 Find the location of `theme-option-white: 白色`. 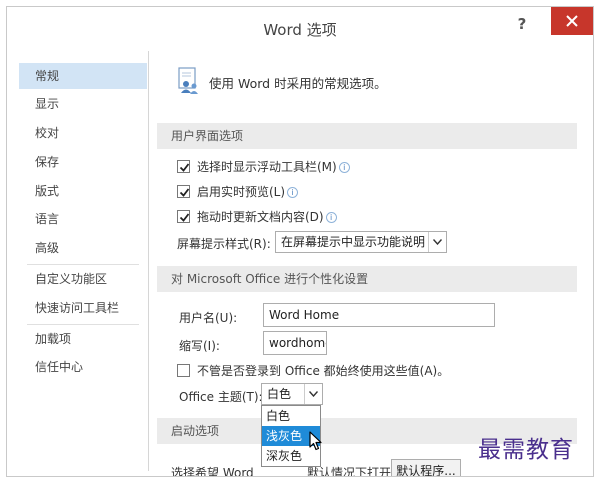

theme-option-white: 白色 is located at coordinates (291, 416).